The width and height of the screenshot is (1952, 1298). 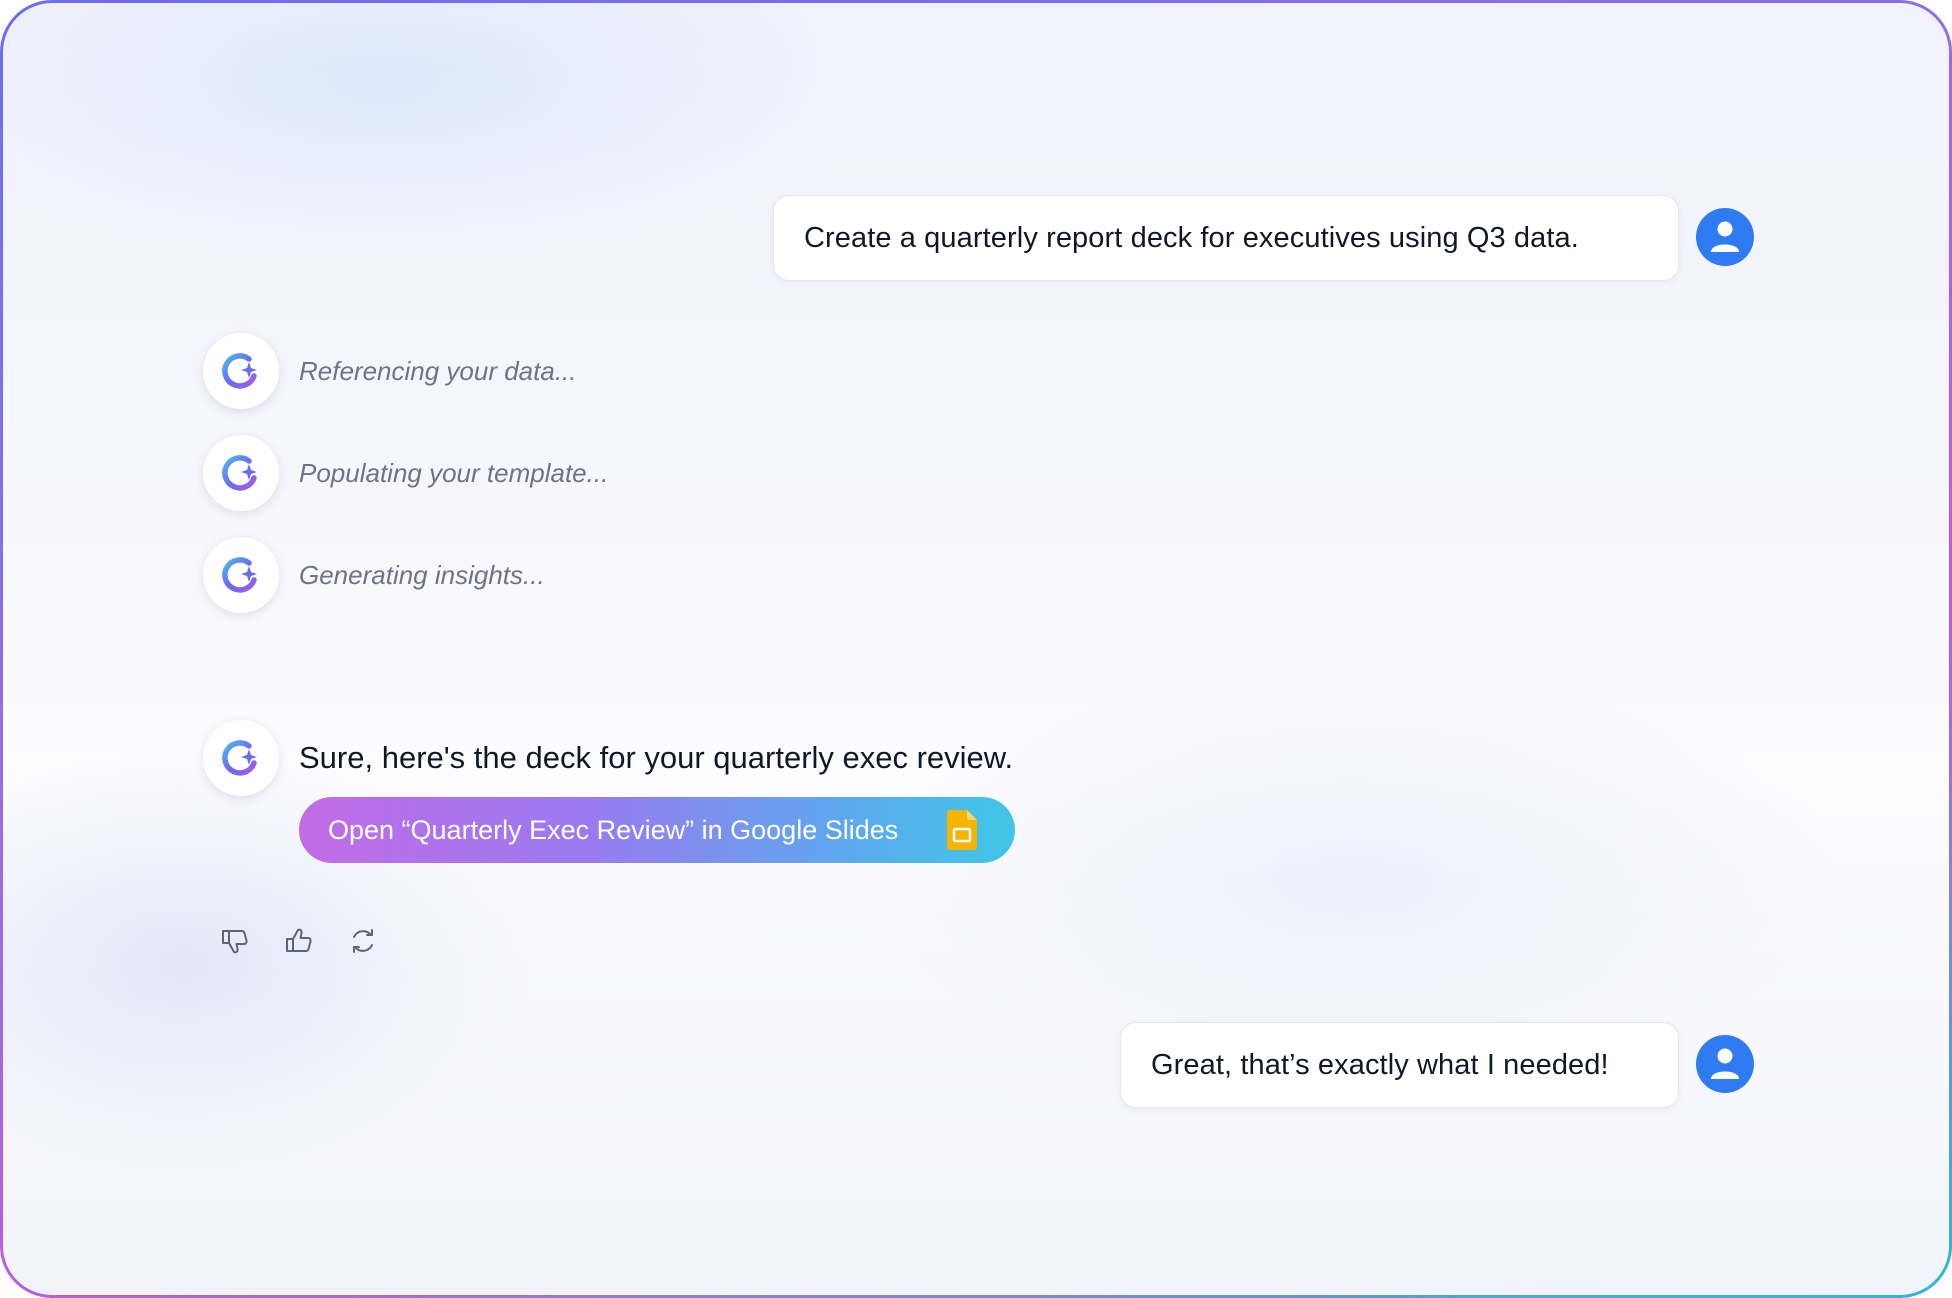 What do you see at coordinates (962, 830) in the screenshot?
I see `google-slides-icon` at bounding box center [962, 830].